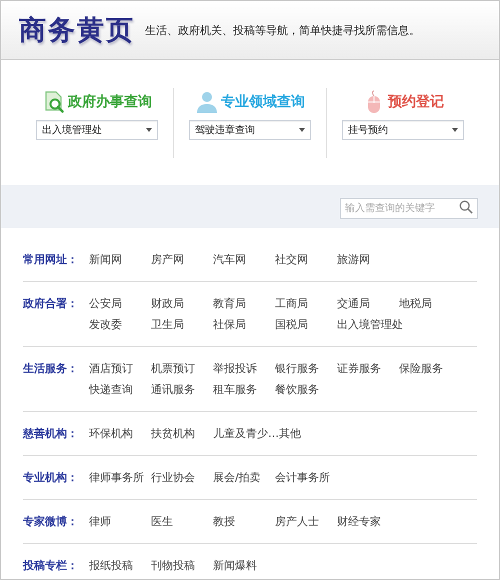  What do you see at coordinates (51, 260) in the screenshot?
I see `category-label: 常用网址：` at bounding box center [51, 260].